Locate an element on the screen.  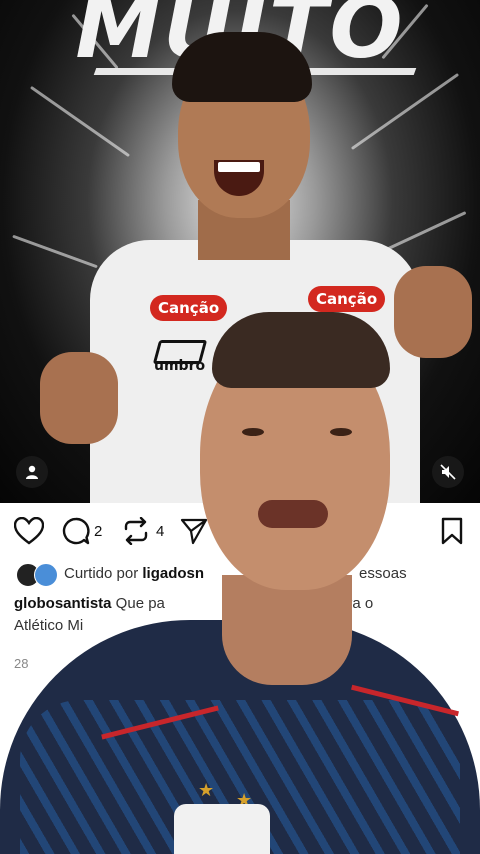
mute-button is located at coordinates (448, 472).